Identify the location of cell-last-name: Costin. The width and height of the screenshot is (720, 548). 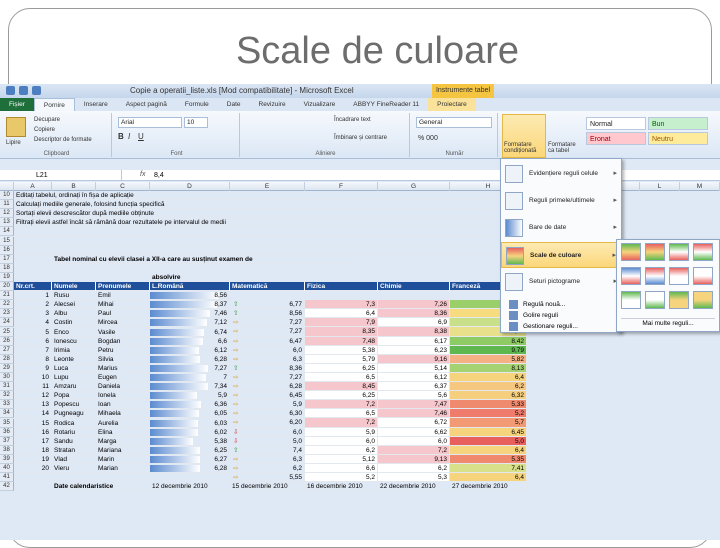
(74, 323).